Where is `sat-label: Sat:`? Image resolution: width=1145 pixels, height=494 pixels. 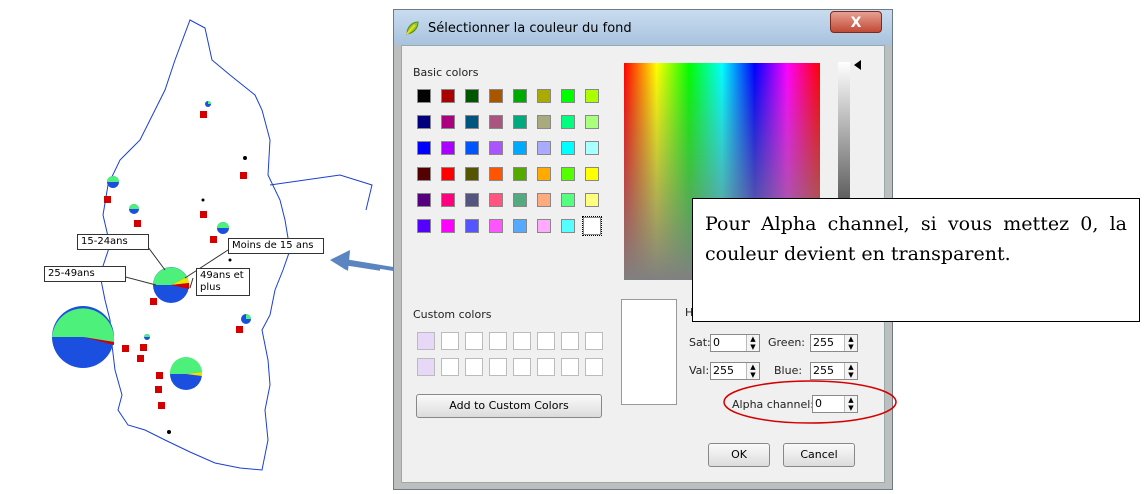
sat-label: Sat: is located at coordinates (700, 342).